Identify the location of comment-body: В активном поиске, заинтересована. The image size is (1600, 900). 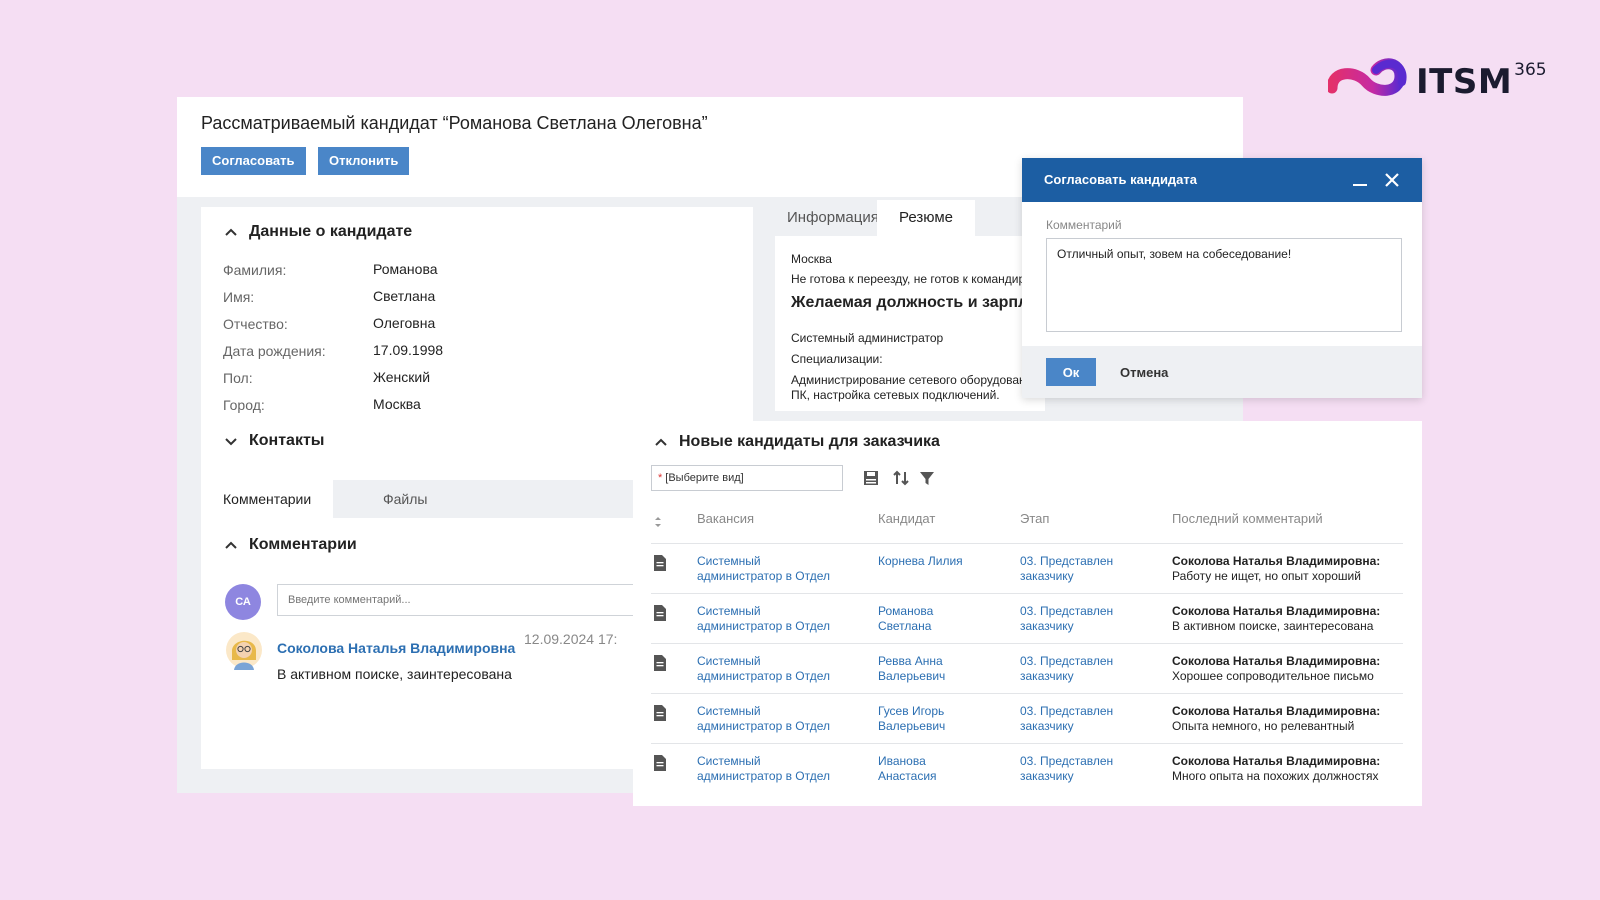
(1273, 626).